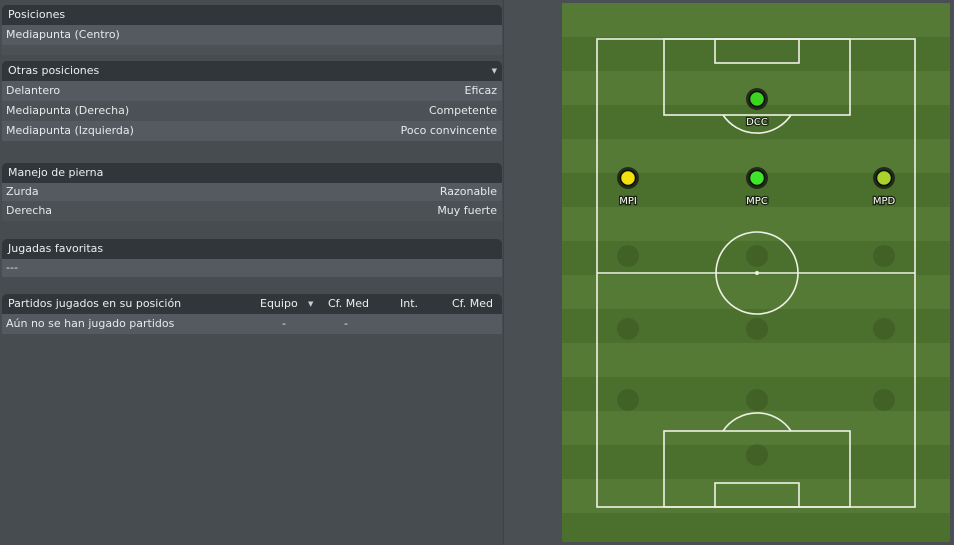 This screenshot has width=954, height=545. What do you see at coordinates (252, 268) in the screenshot?
I see `favorite-plays-row: ---` at bounding box center [252, 268].